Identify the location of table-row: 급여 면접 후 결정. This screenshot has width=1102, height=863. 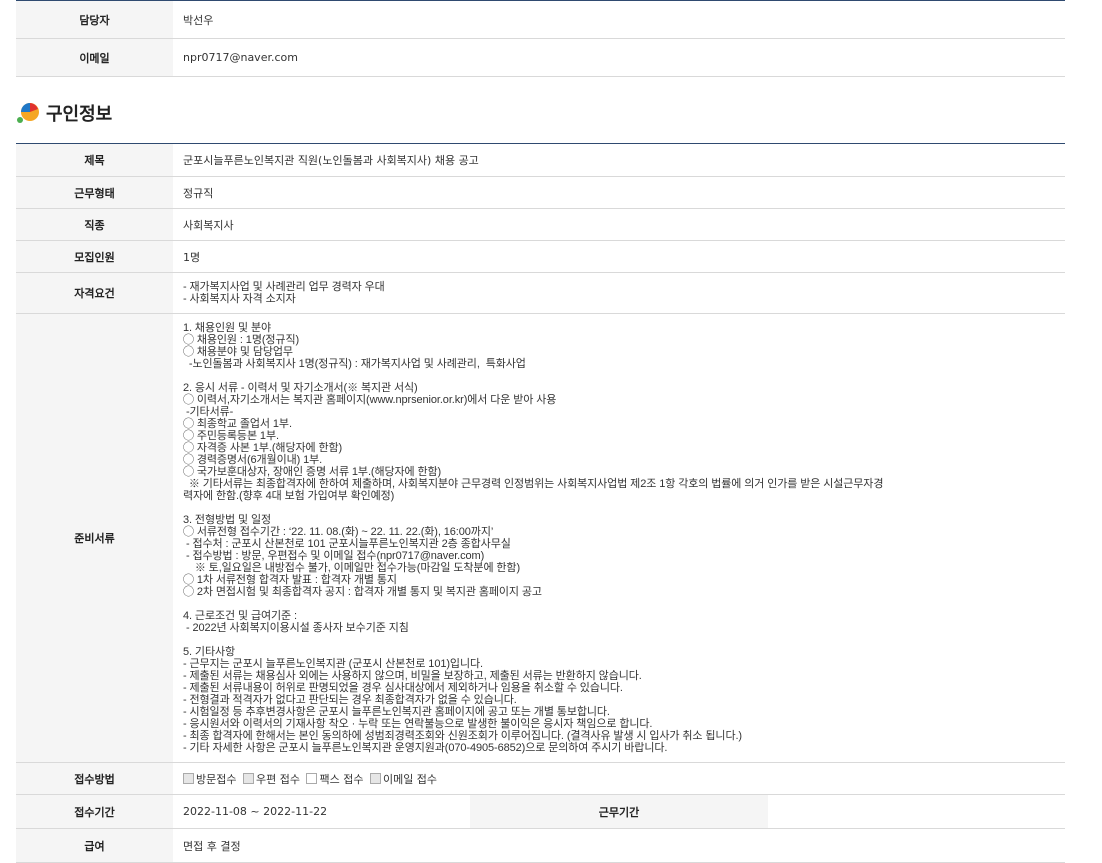
(540, 845).